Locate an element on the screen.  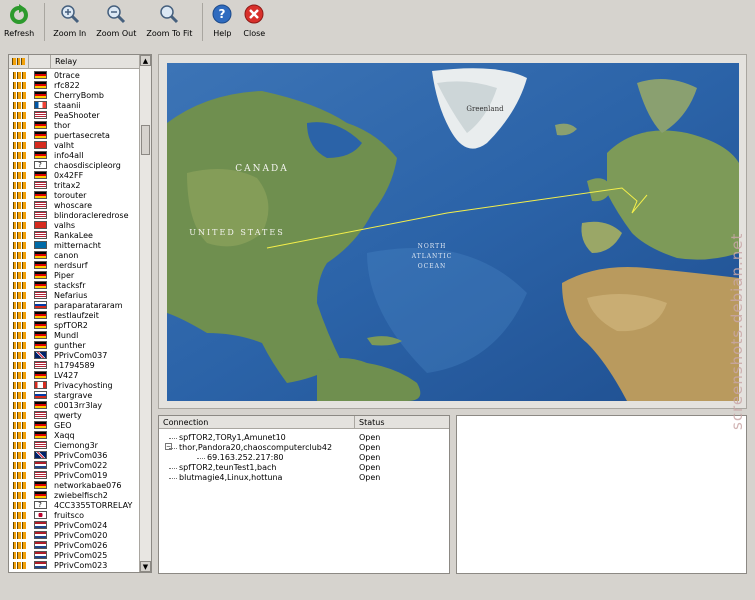
connection-row: blutmagie4,Linux,hottuna Open is located at coordinates (304, 477).